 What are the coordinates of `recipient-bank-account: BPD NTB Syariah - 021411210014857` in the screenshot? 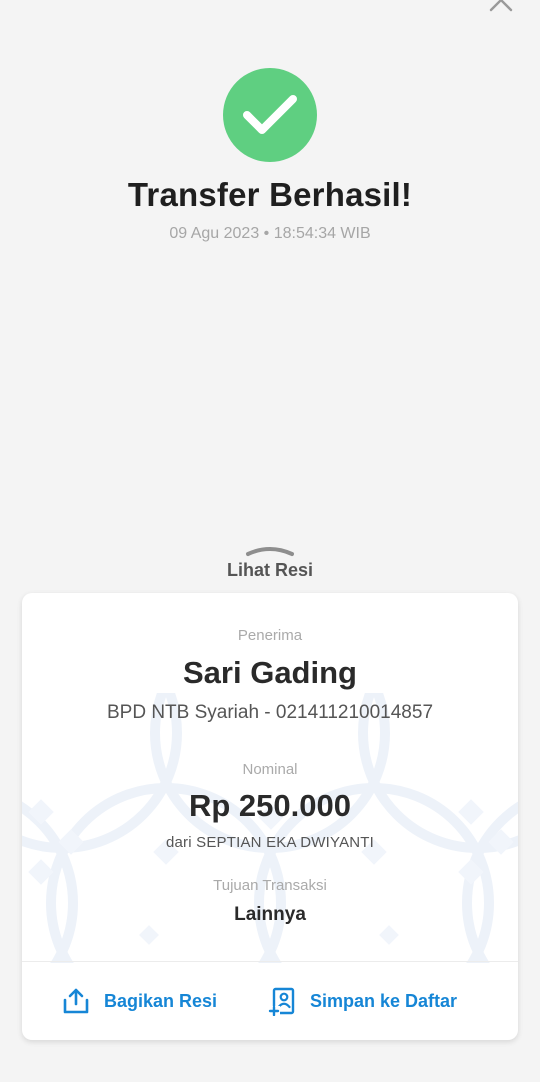 It's located at (270, 712).